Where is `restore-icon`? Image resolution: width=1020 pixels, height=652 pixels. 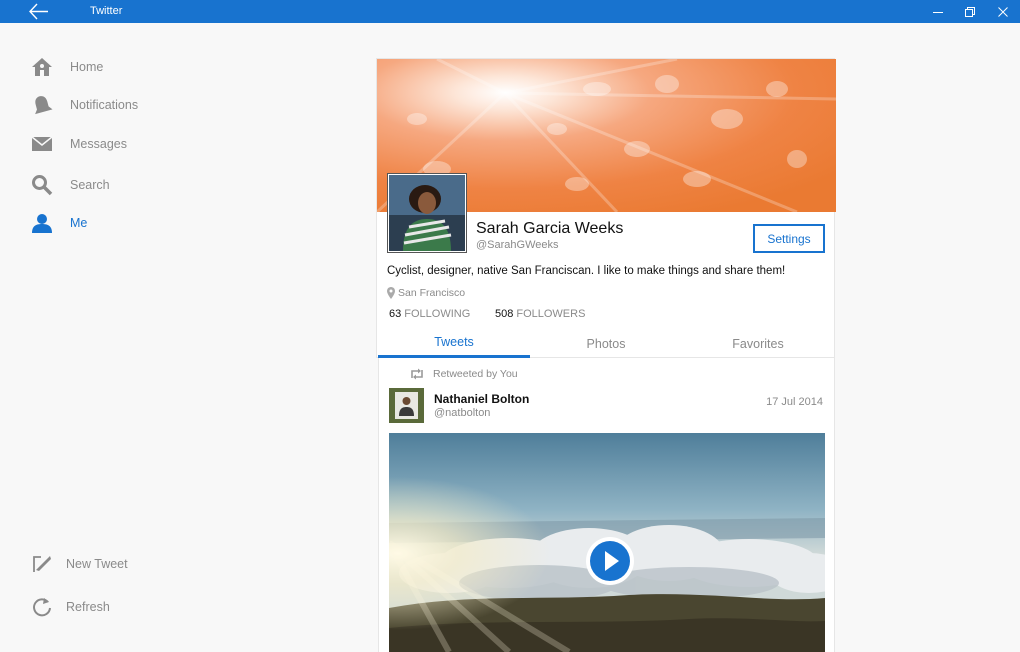
restore-icon is located at coordinates (970, 11).